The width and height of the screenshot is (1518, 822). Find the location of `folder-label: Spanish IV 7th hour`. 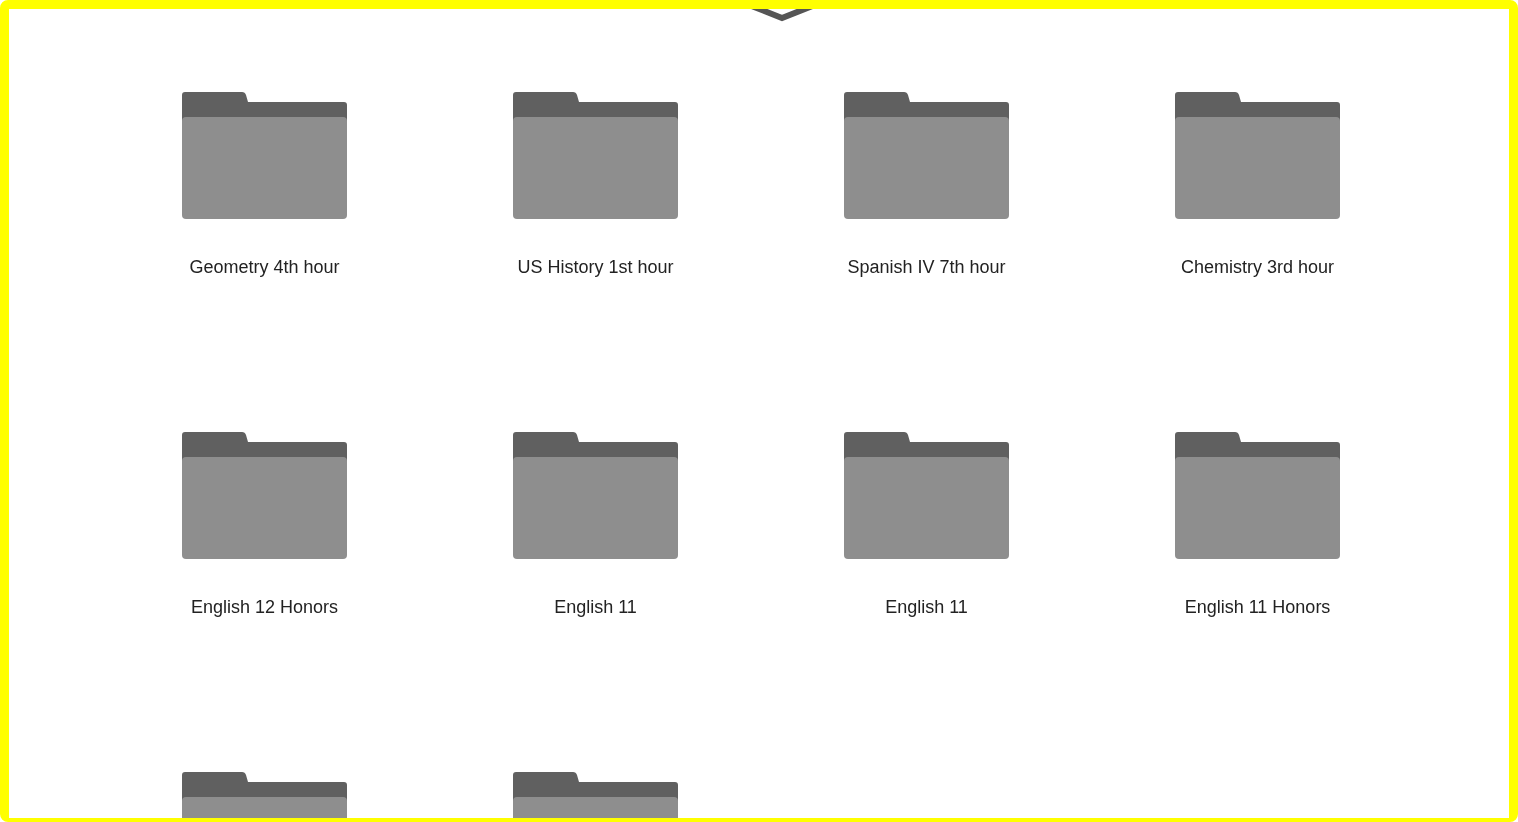

folder-label: Spanish IV 7th hour is located at coordinates (926, 267).